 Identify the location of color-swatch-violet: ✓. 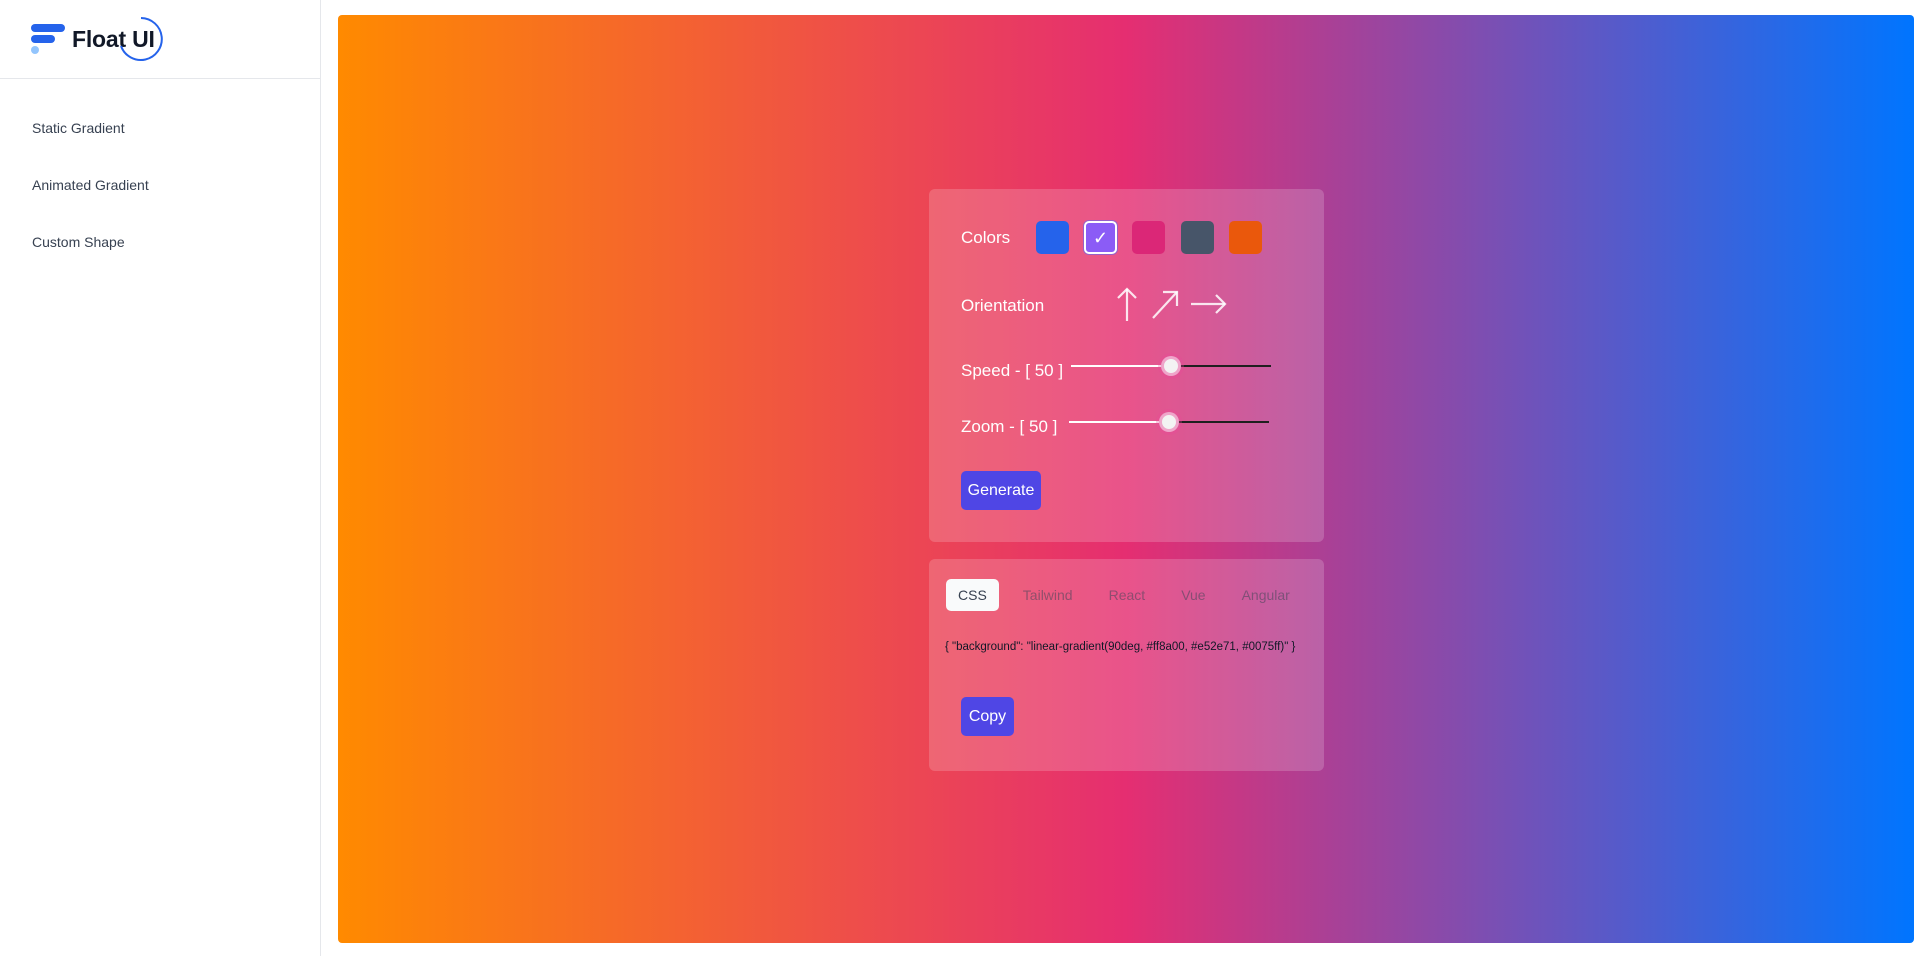
(1100, 237).